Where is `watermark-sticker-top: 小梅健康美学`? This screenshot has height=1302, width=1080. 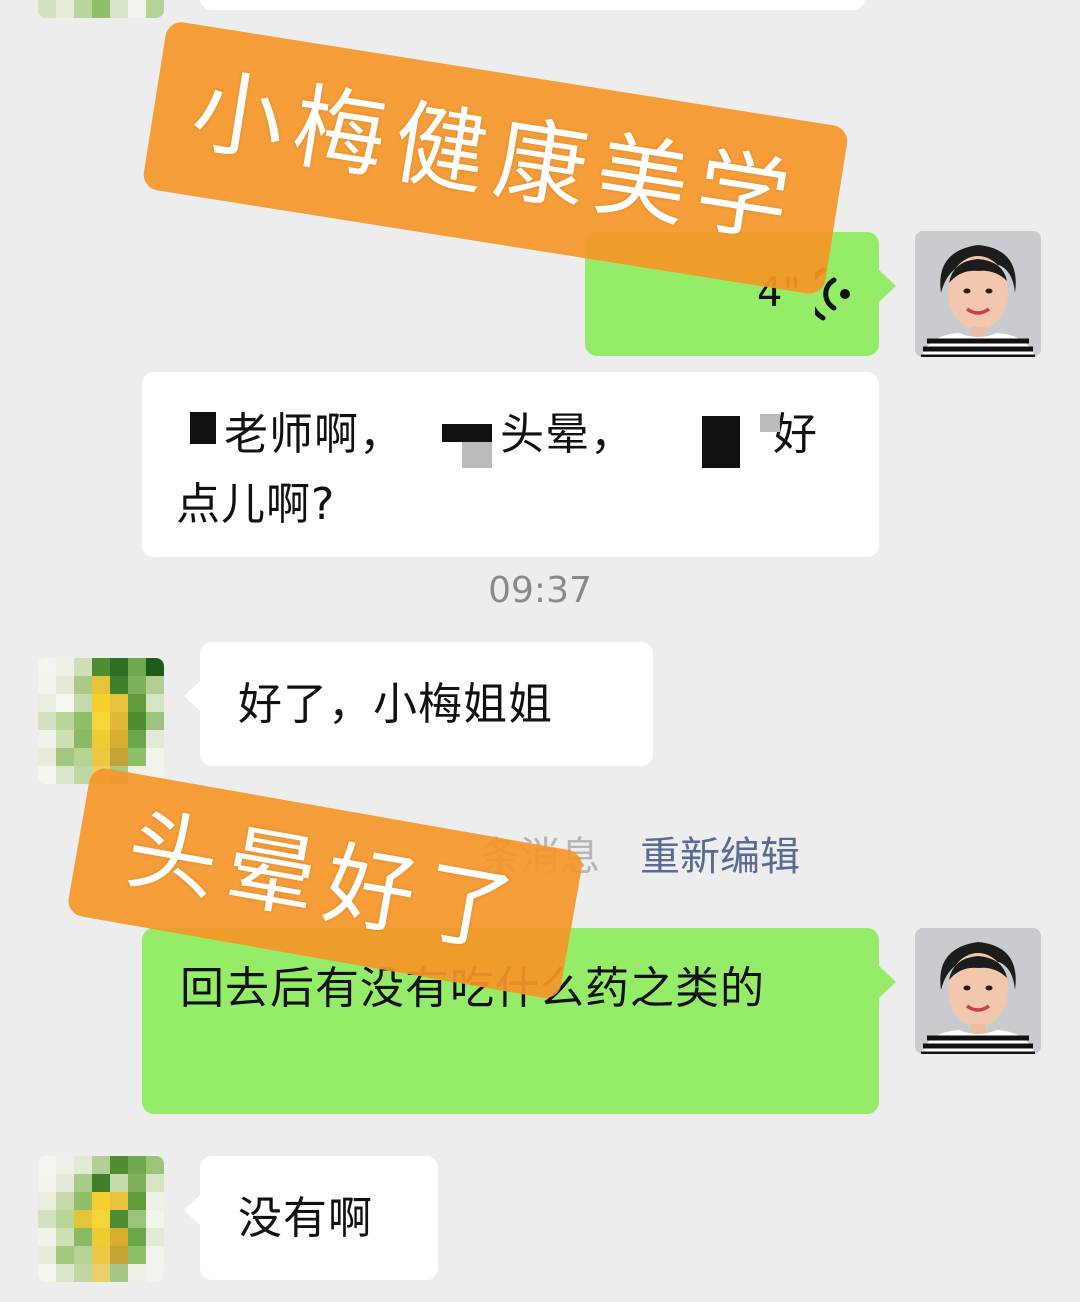
watermark-sticker-top: 小梅健康美学 is located at coordinates (495, 158).